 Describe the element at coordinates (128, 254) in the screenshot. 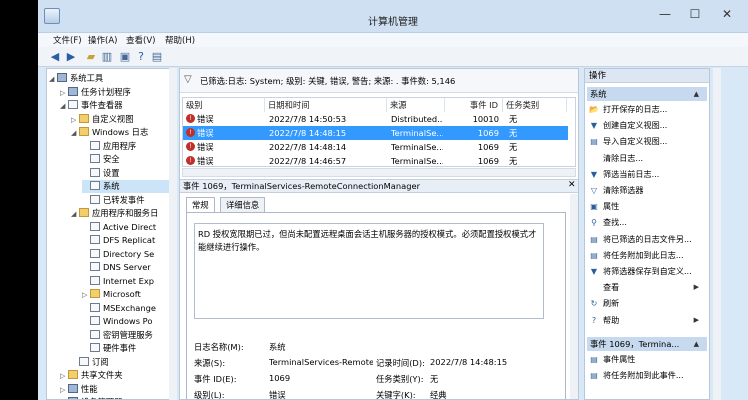

I see `tree-item: Directory Se` at that location.